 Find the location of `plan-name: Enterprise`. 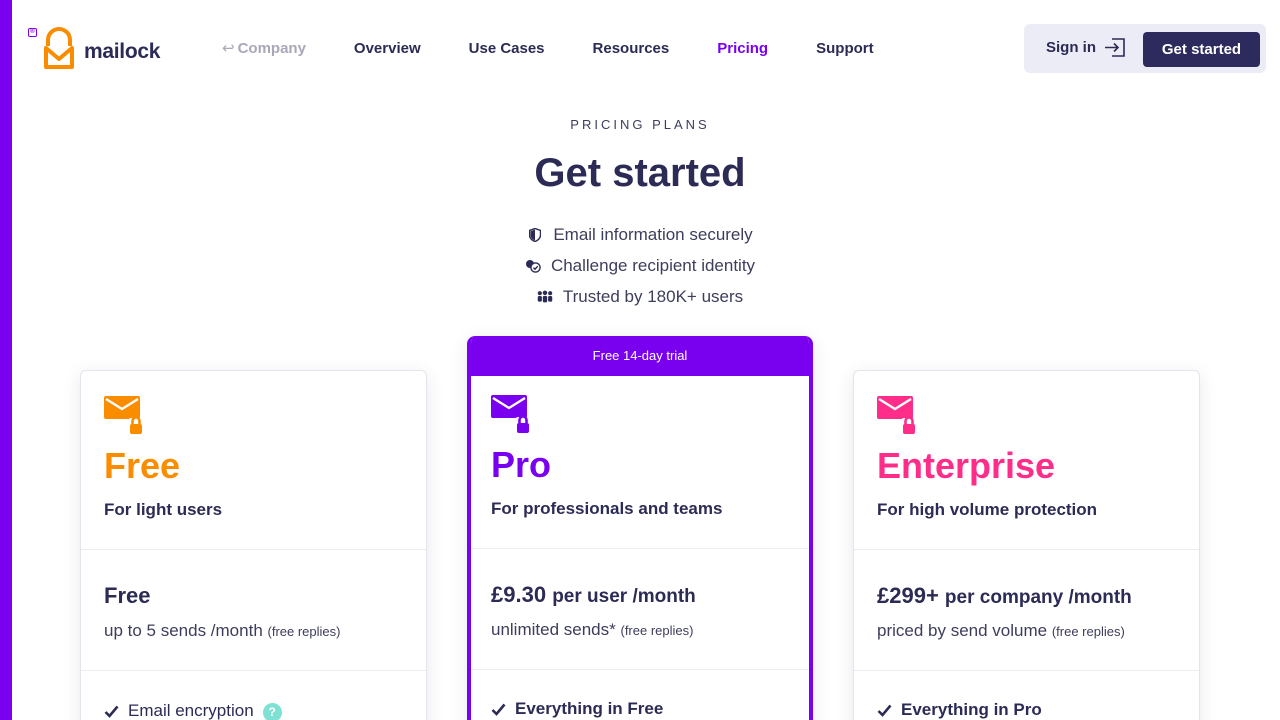

plan-name: Enterprise is located at coordinates (966, 465).